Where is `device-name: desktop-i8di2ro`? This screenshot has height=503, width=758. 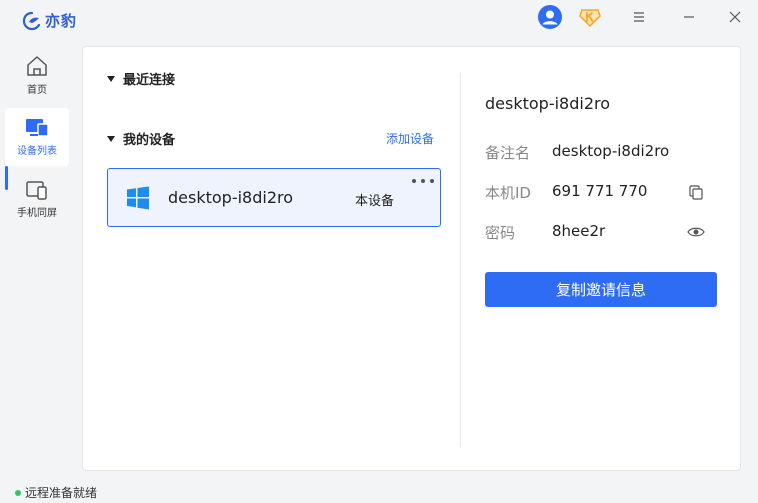 device-name: desktop-i8di2ro is located at coordinates (231, 197).